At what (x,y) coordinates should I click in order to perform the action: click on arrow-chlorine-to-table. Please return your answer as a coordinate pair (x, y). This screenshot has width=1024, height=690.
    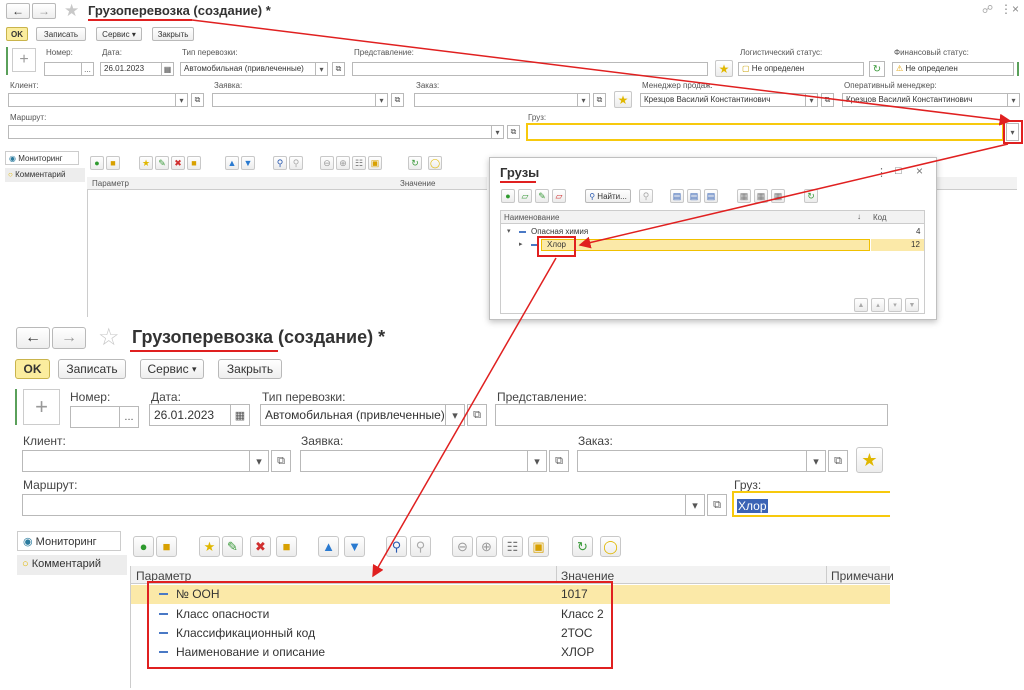
    Looking at the image, I should click on (464, 417).